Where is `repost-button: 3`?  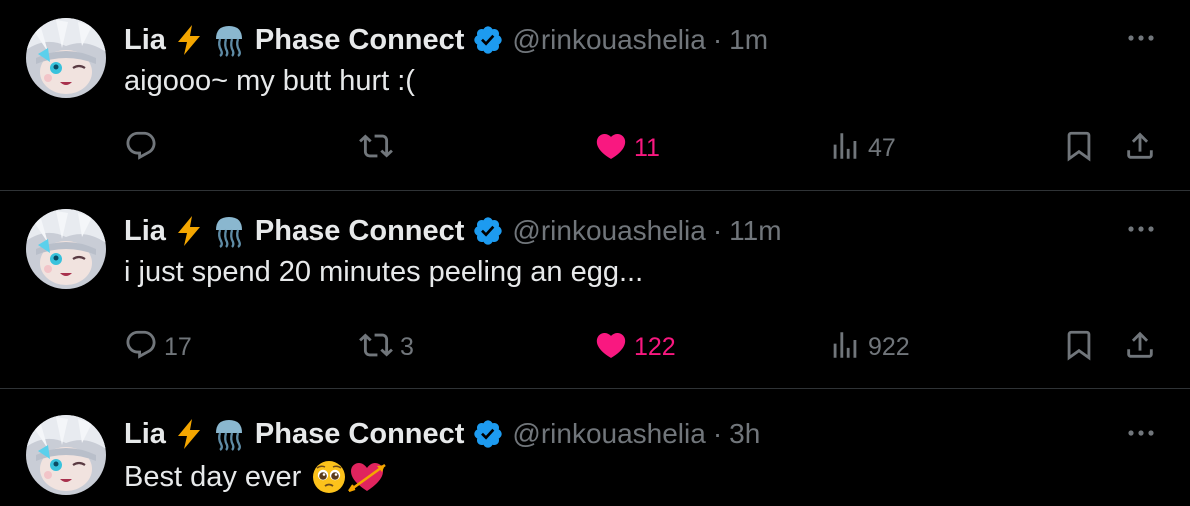
repost-button: 3 is located at coordinates (386, 347).